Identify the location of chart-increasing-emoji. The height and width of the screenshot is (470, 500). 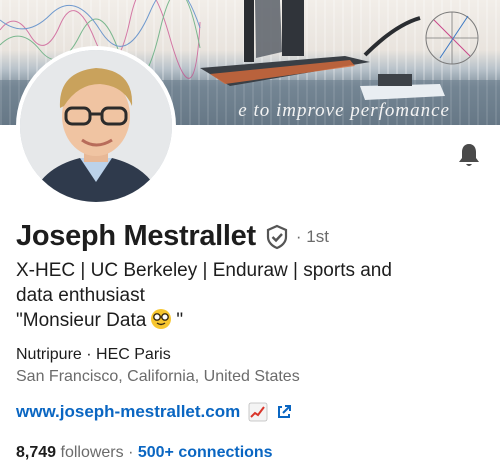
(258, 412).